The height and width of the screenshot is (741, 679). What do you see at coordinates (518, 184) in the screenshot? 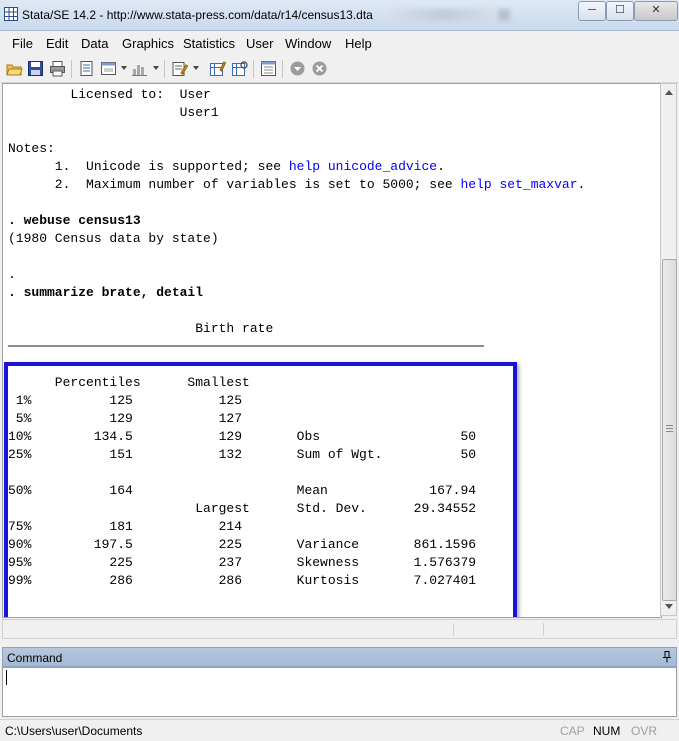
I see `help-link: help set_maxvar` at bounding box center [518, 184].